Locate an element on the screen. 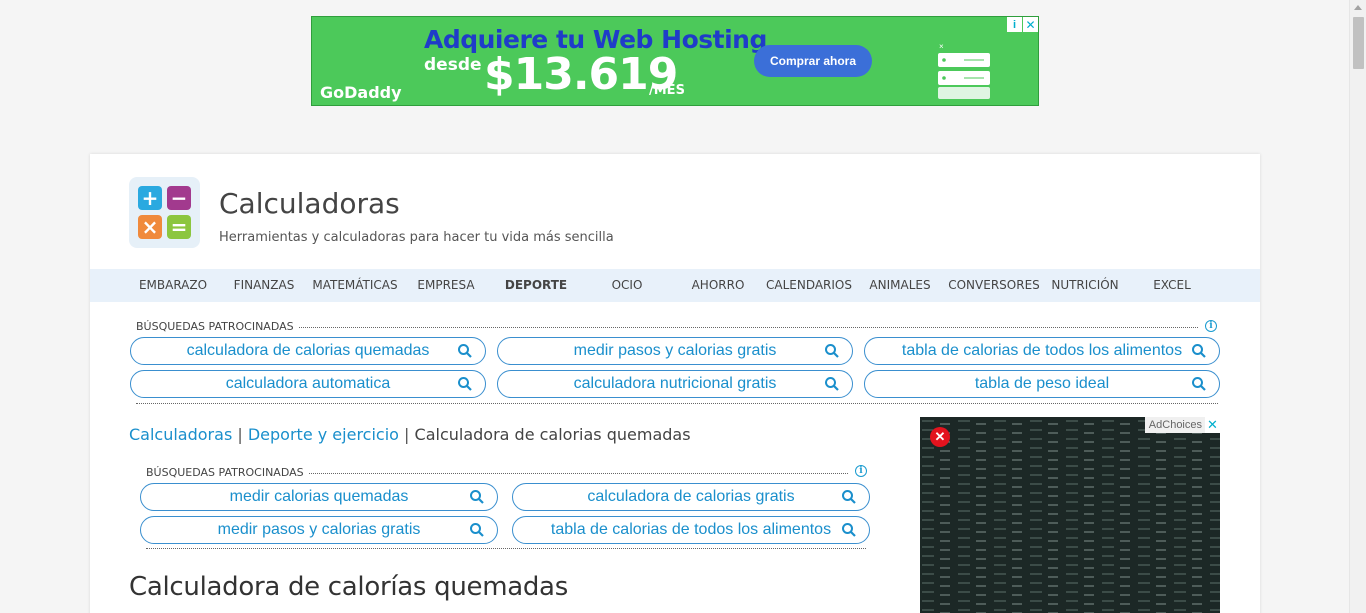  sponsored-search-text: calculadora nutricional gratis is located at coordinates (675, 383).